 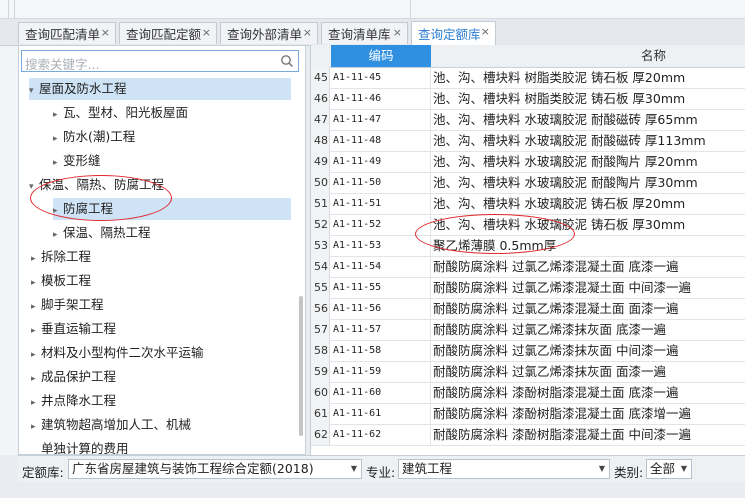 I want to click on left-edge-panel, so click(x=9, y=250).